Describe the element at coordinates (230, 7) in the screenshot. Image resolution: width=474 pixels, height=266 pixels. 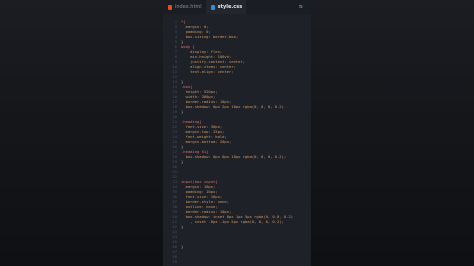
I see `tab-label: style.css` at that location.